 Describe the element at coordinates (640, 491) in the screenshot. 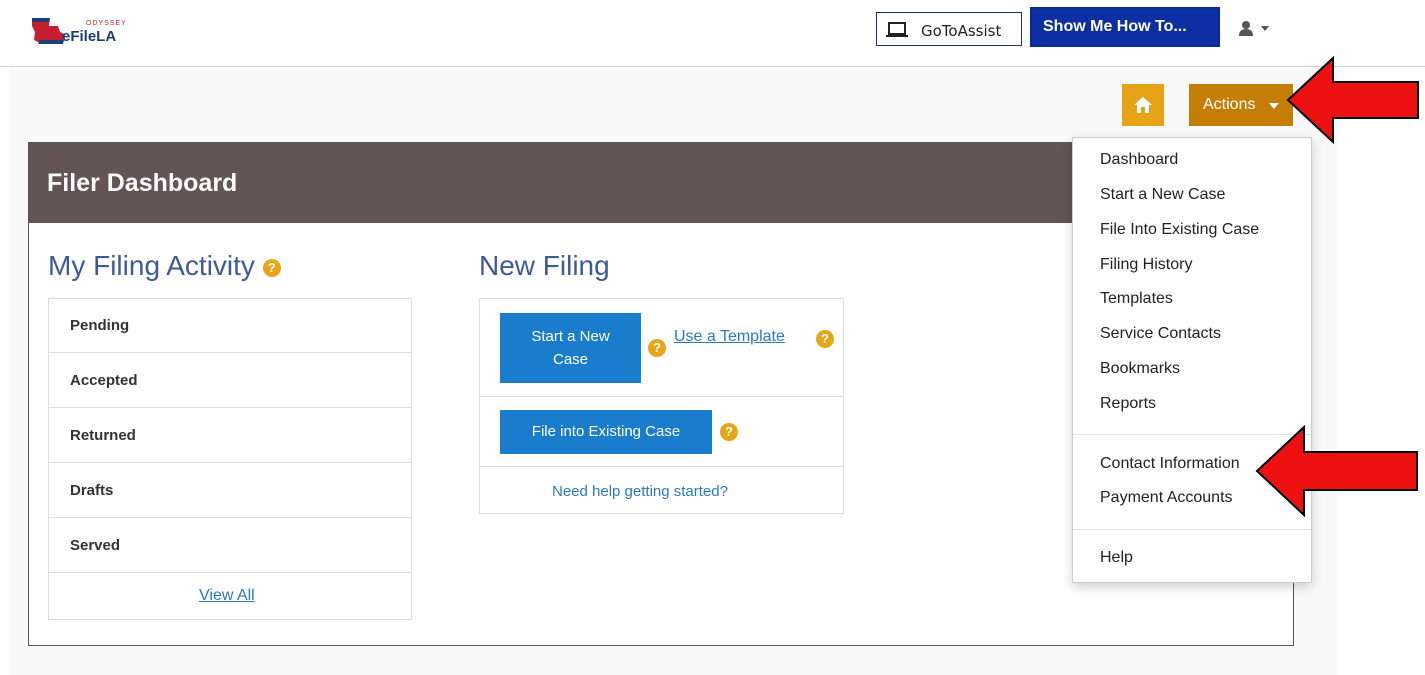

I see `need-help-link: Need help getting started?` at that location.